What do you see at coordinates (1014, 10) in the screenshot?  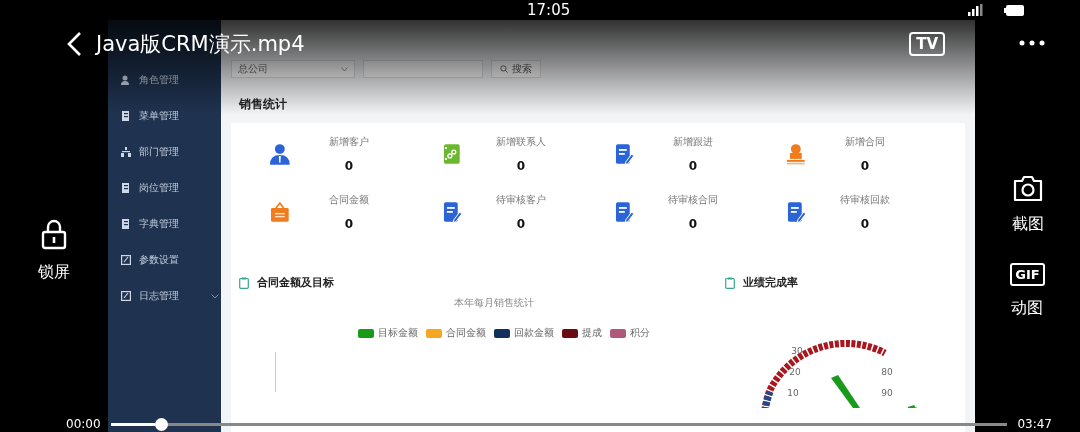 I see `battery-icon` at bounding box center [1014, 10].